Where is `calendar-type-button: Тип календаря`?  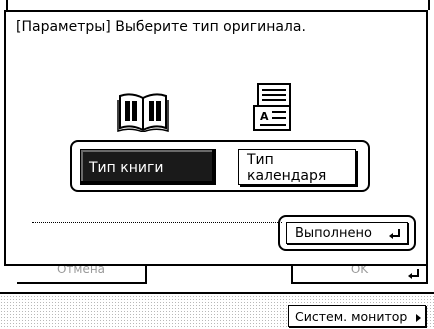 calendar-type-button: Тип календаря is located at coordinates (297, 167).